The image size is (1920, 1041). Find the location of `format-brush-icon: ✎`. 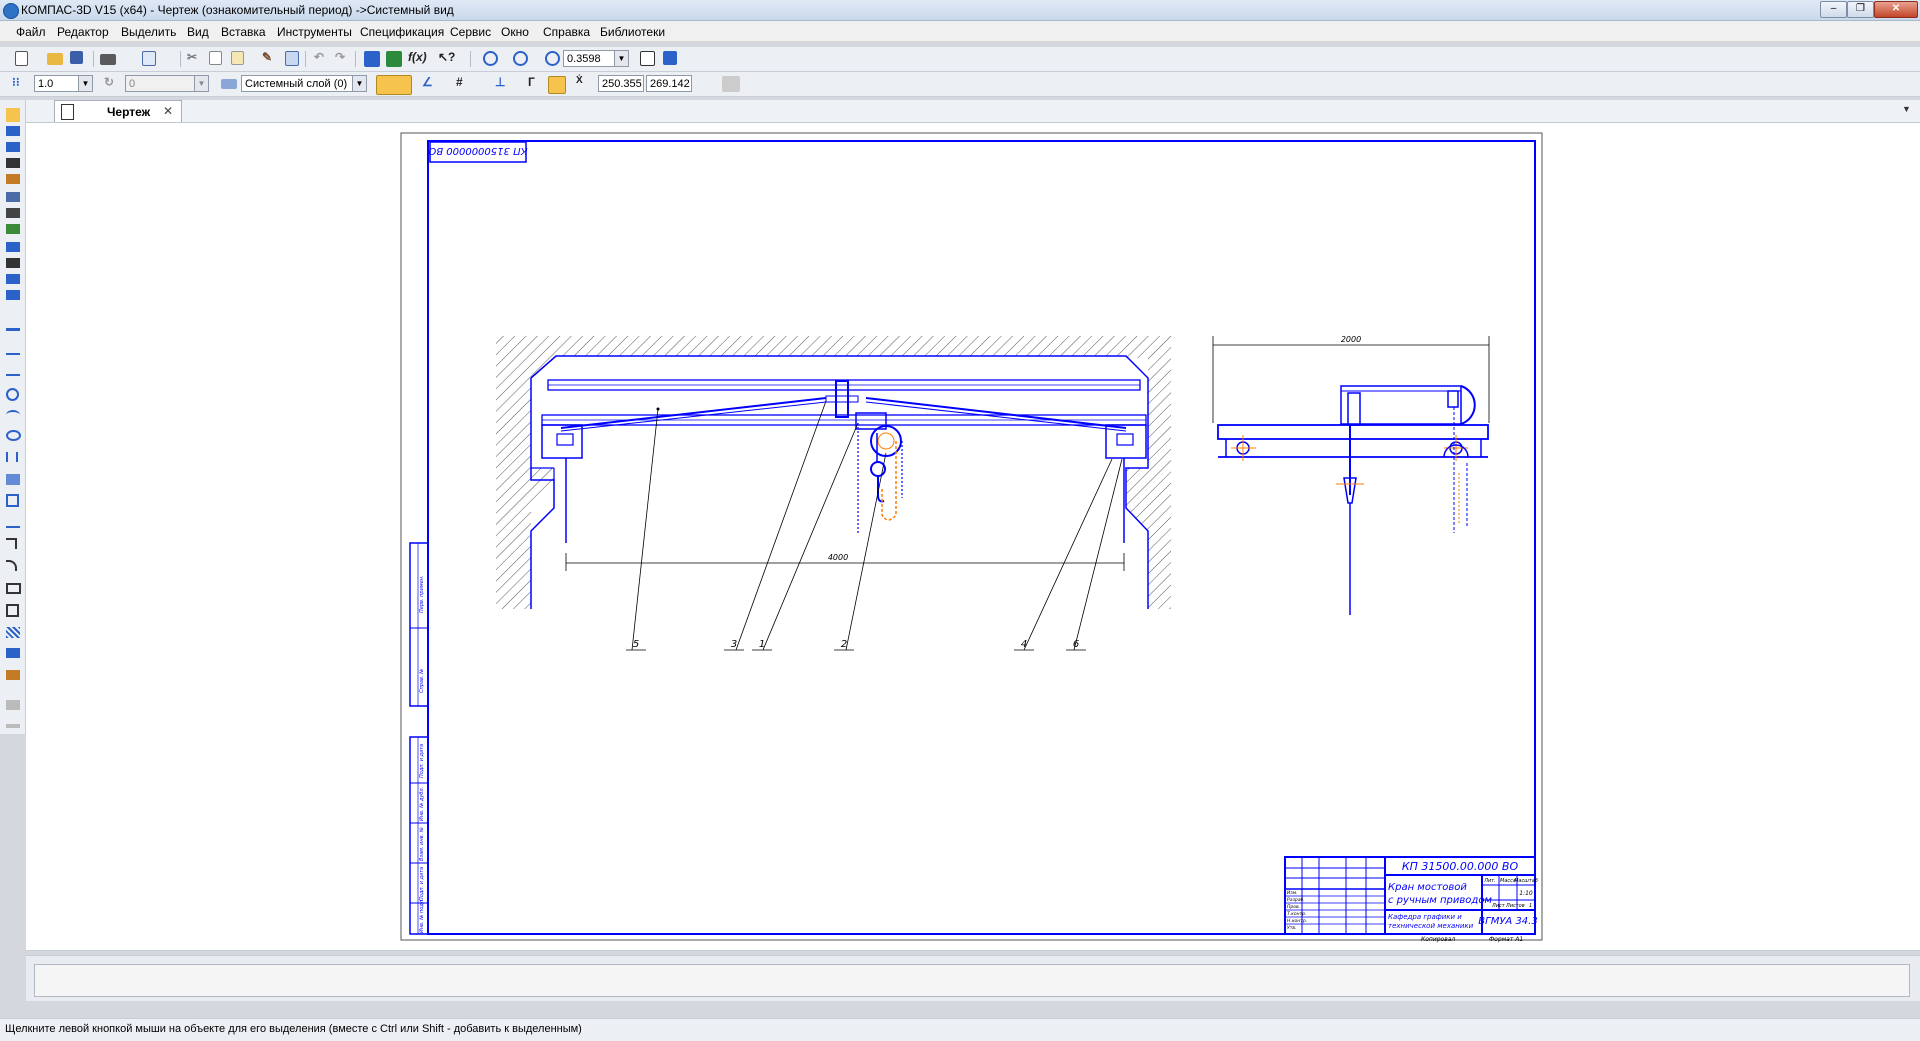

format-brush-icon: ✎ is located at coordinates (267, 57).